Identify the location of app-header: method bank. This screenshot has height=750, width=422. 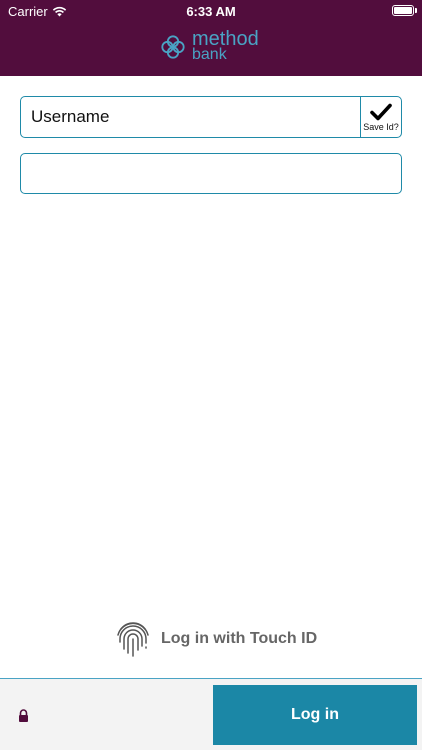
(211, 49).